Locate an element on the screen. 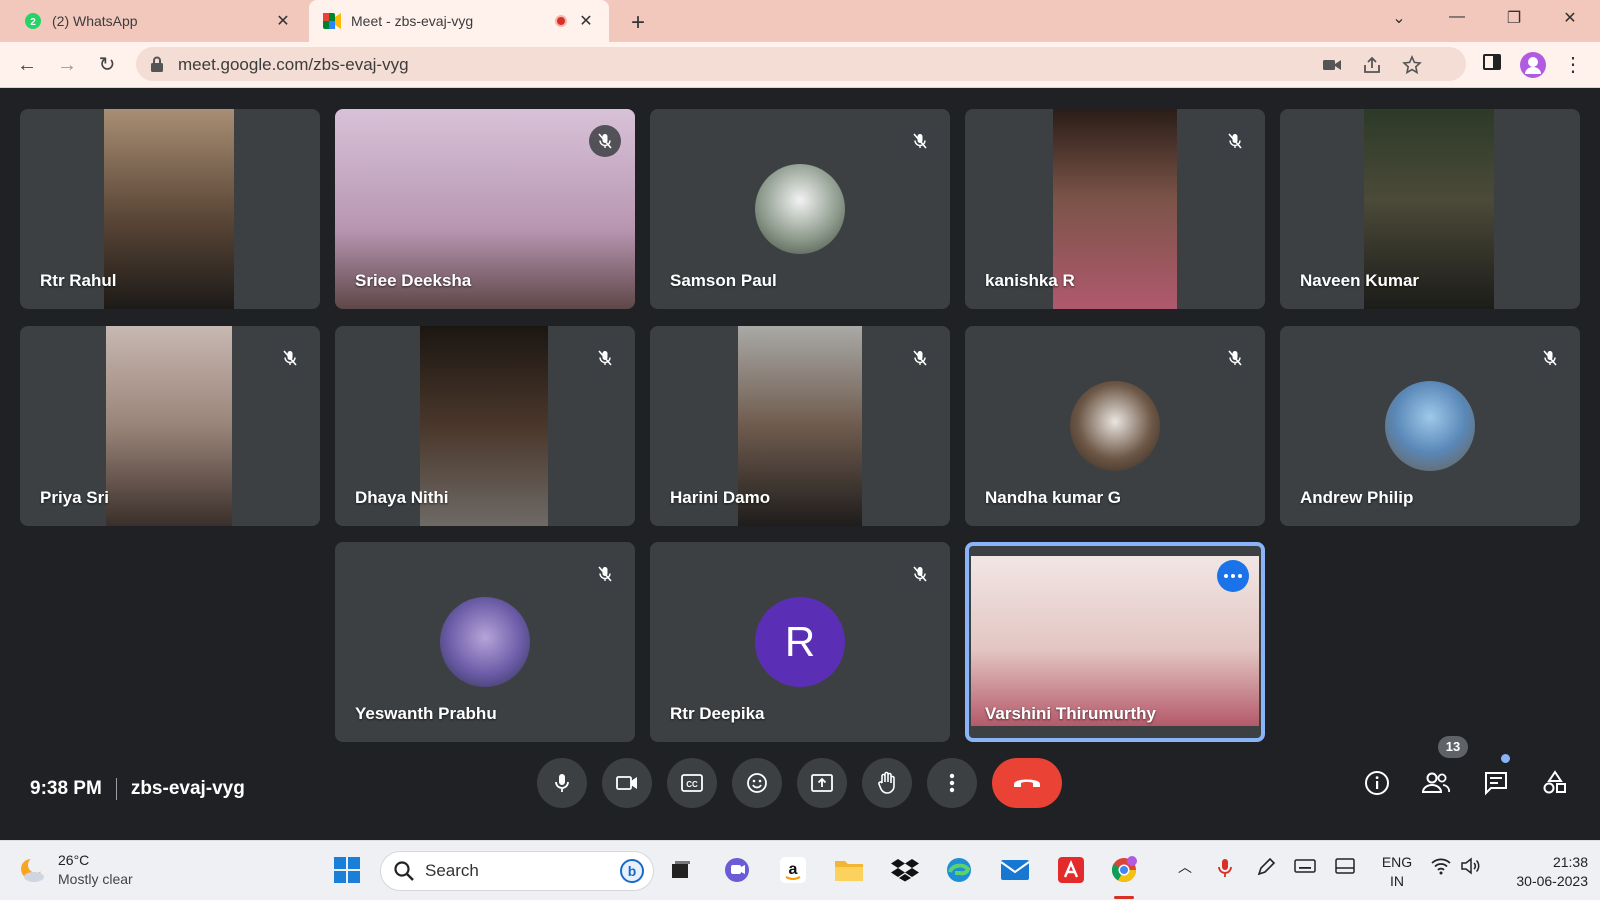 Image resolution: width=1600 pixels, height=900 pixels. svg-text: b is located at coordinates (632, 871).